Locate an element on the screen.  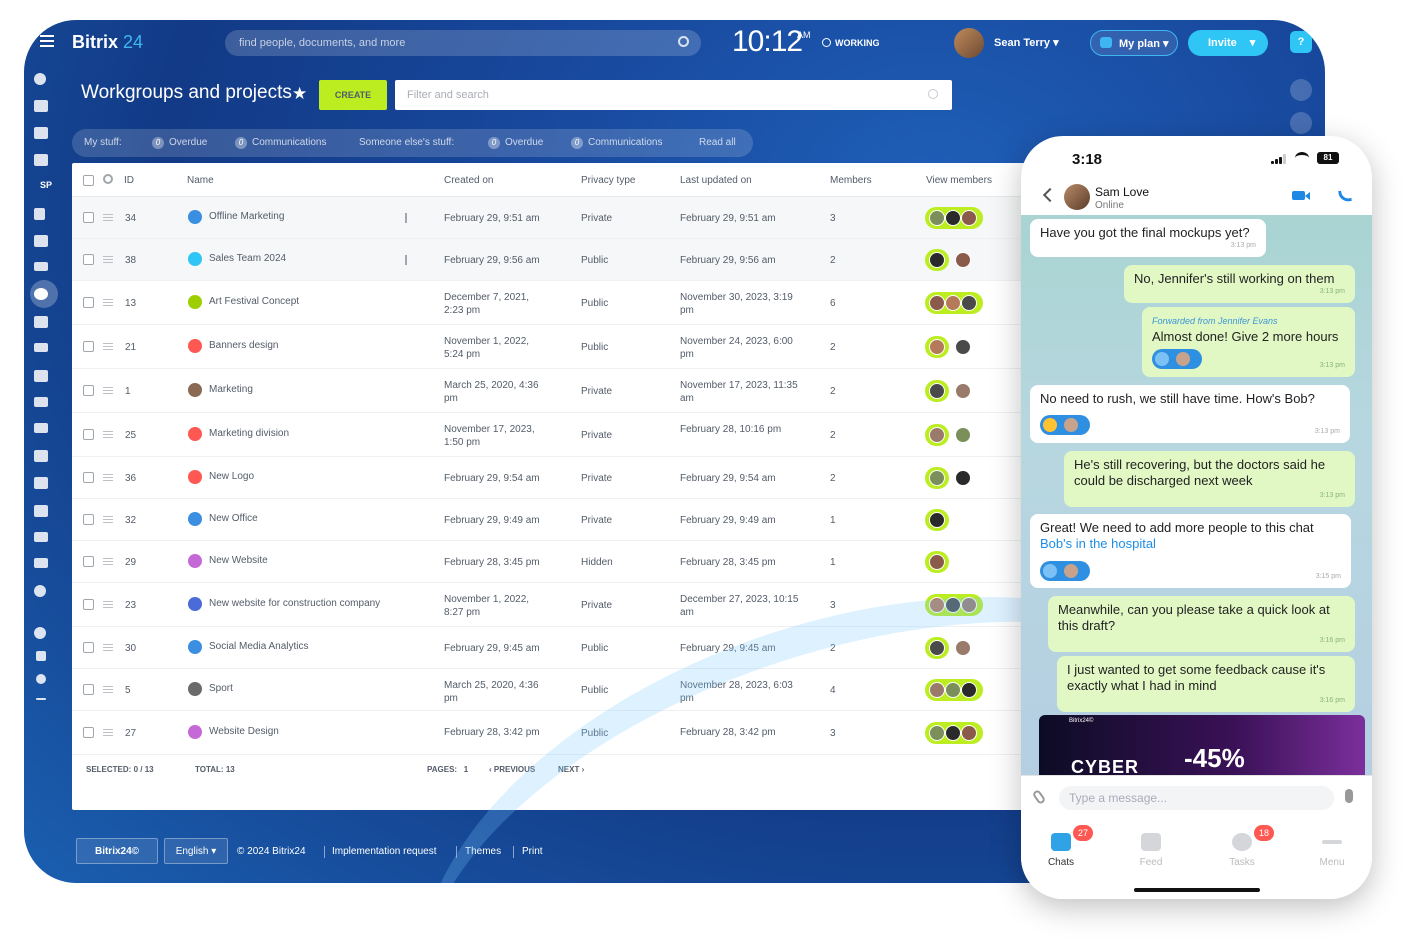
other-overdue-counter: 0 Overdue is located at coordinates (515, 143).